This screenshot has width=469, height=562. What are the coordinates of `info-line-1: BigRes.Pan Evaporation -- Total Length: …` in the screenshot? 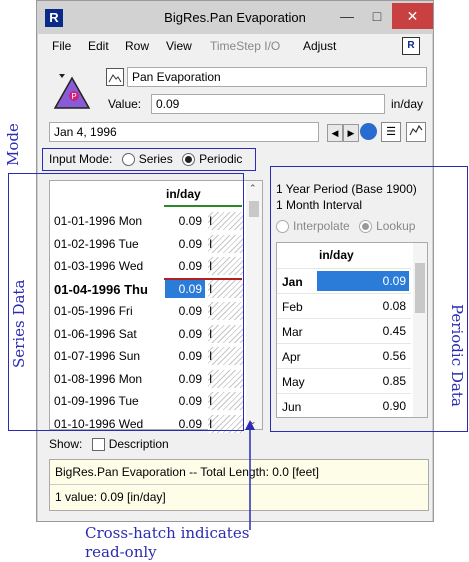 It's located at (187, 472).